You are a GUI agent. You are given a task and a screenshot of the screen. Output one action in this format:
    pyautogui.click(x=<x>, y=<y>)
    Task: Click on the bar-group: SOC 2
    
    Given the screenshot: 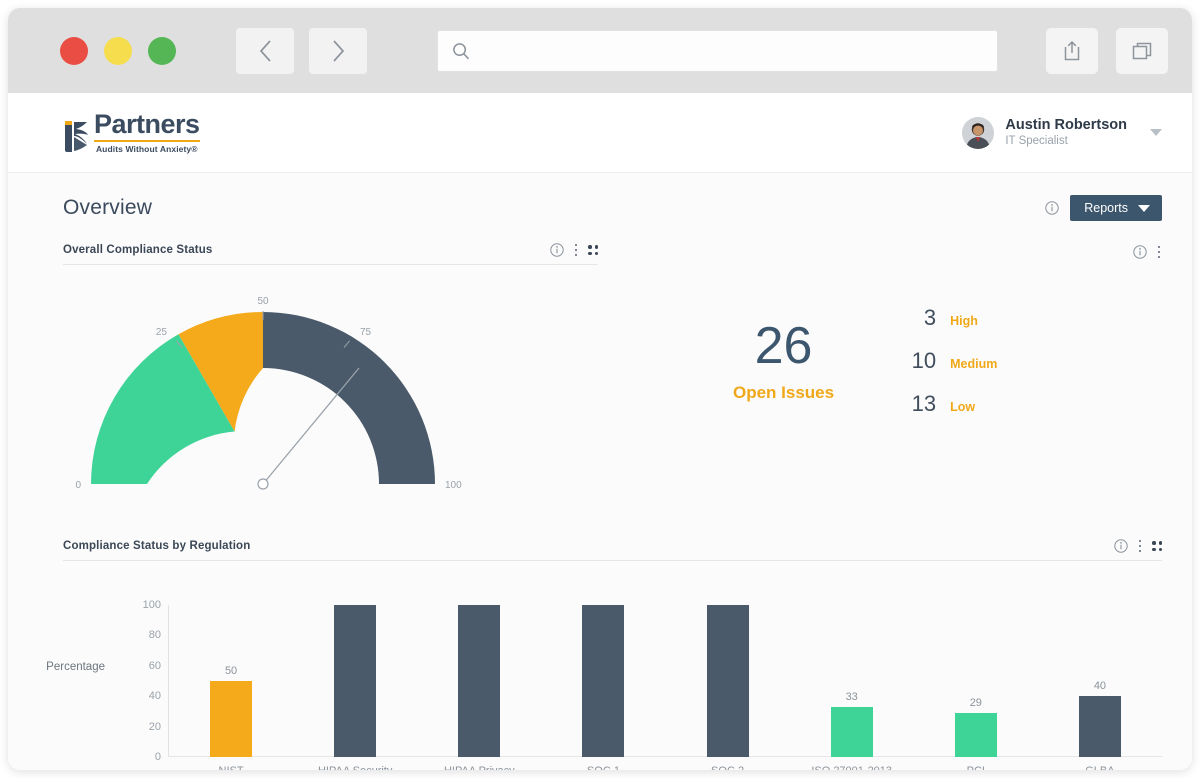 What is the action you would take?
    pyautogui.click(x=728, y=687)
    